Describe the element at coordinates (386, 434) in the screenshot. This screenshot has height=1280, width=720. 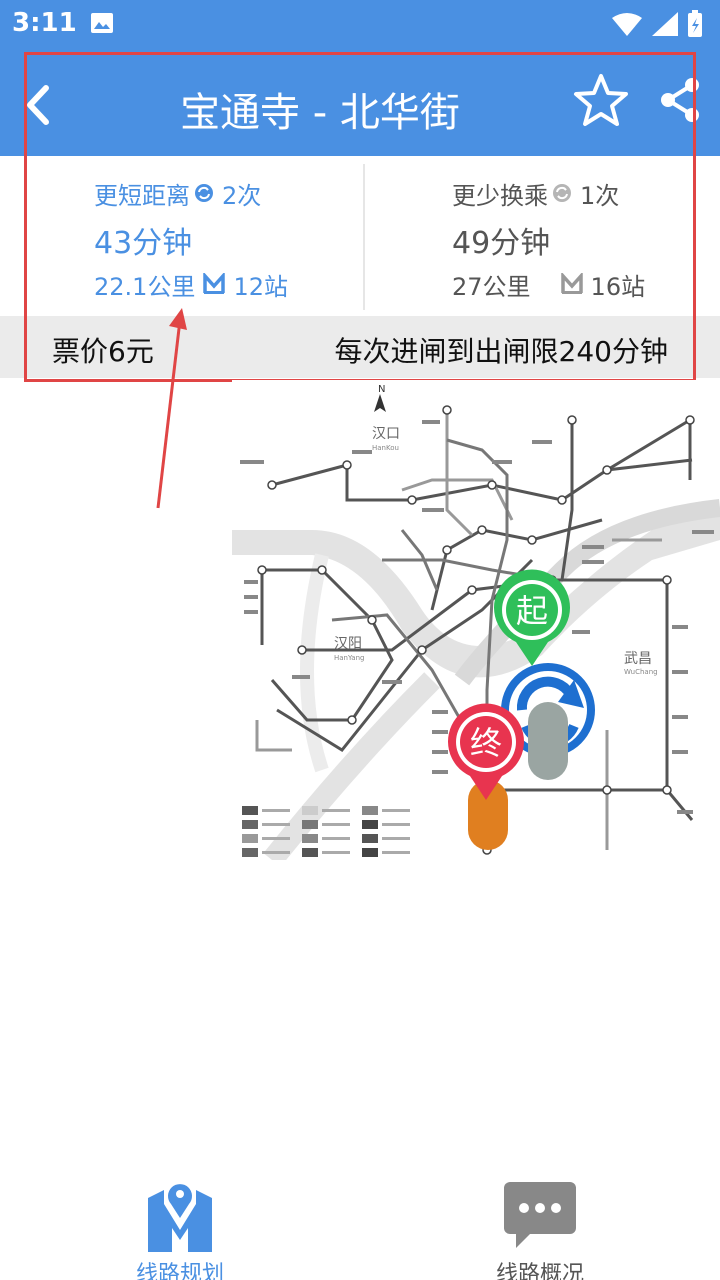
I see `district-label: 汉口` at that location.